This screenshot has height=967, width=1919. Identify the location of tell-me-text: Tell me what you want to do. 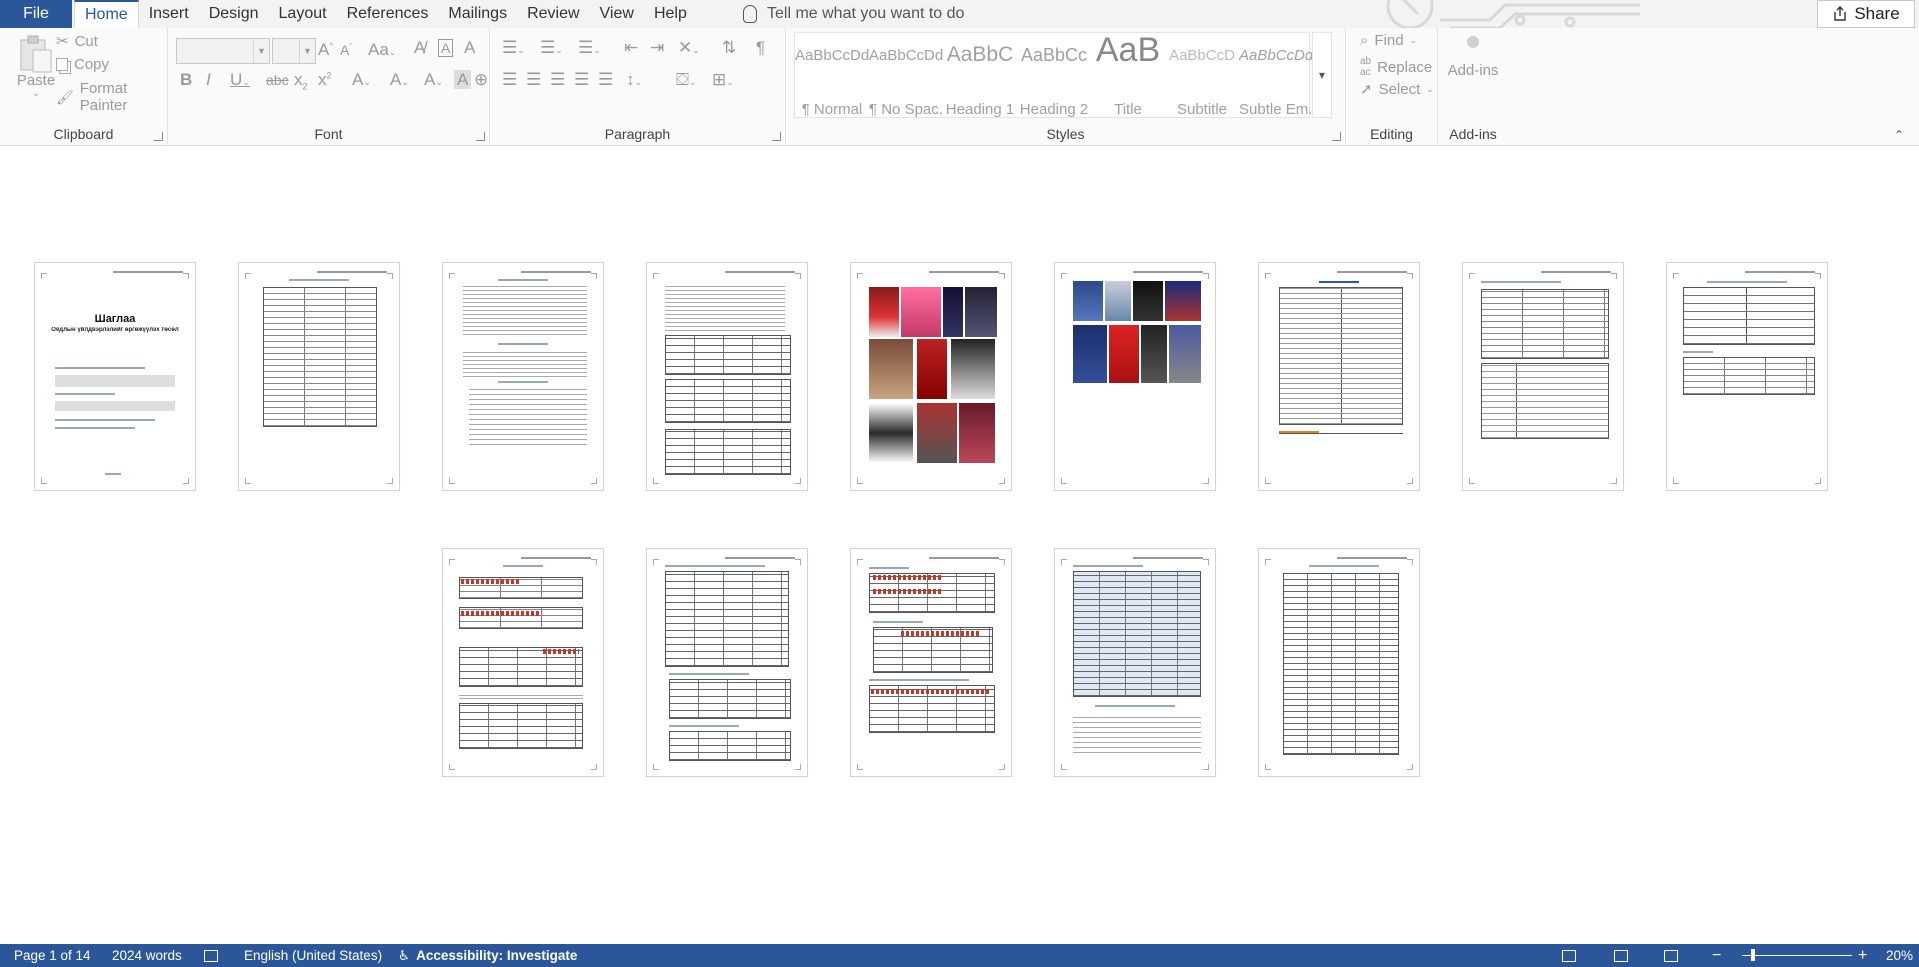
(866, 13).